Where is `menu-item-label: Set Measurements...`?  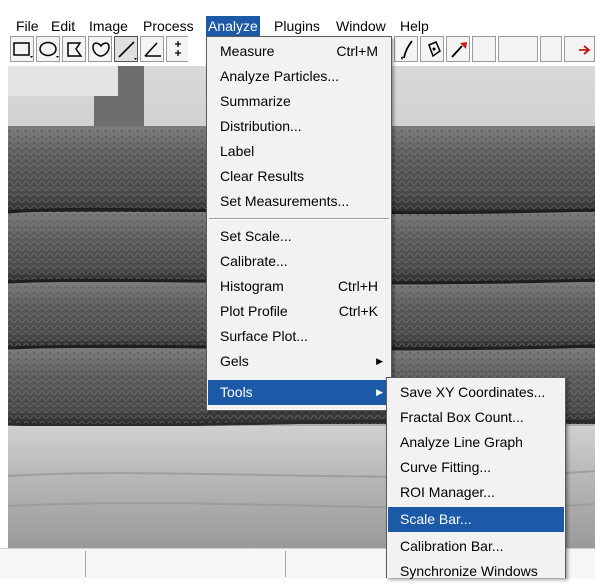 menu-item-label: Set Measurements... is located at coordinates (285, 201).